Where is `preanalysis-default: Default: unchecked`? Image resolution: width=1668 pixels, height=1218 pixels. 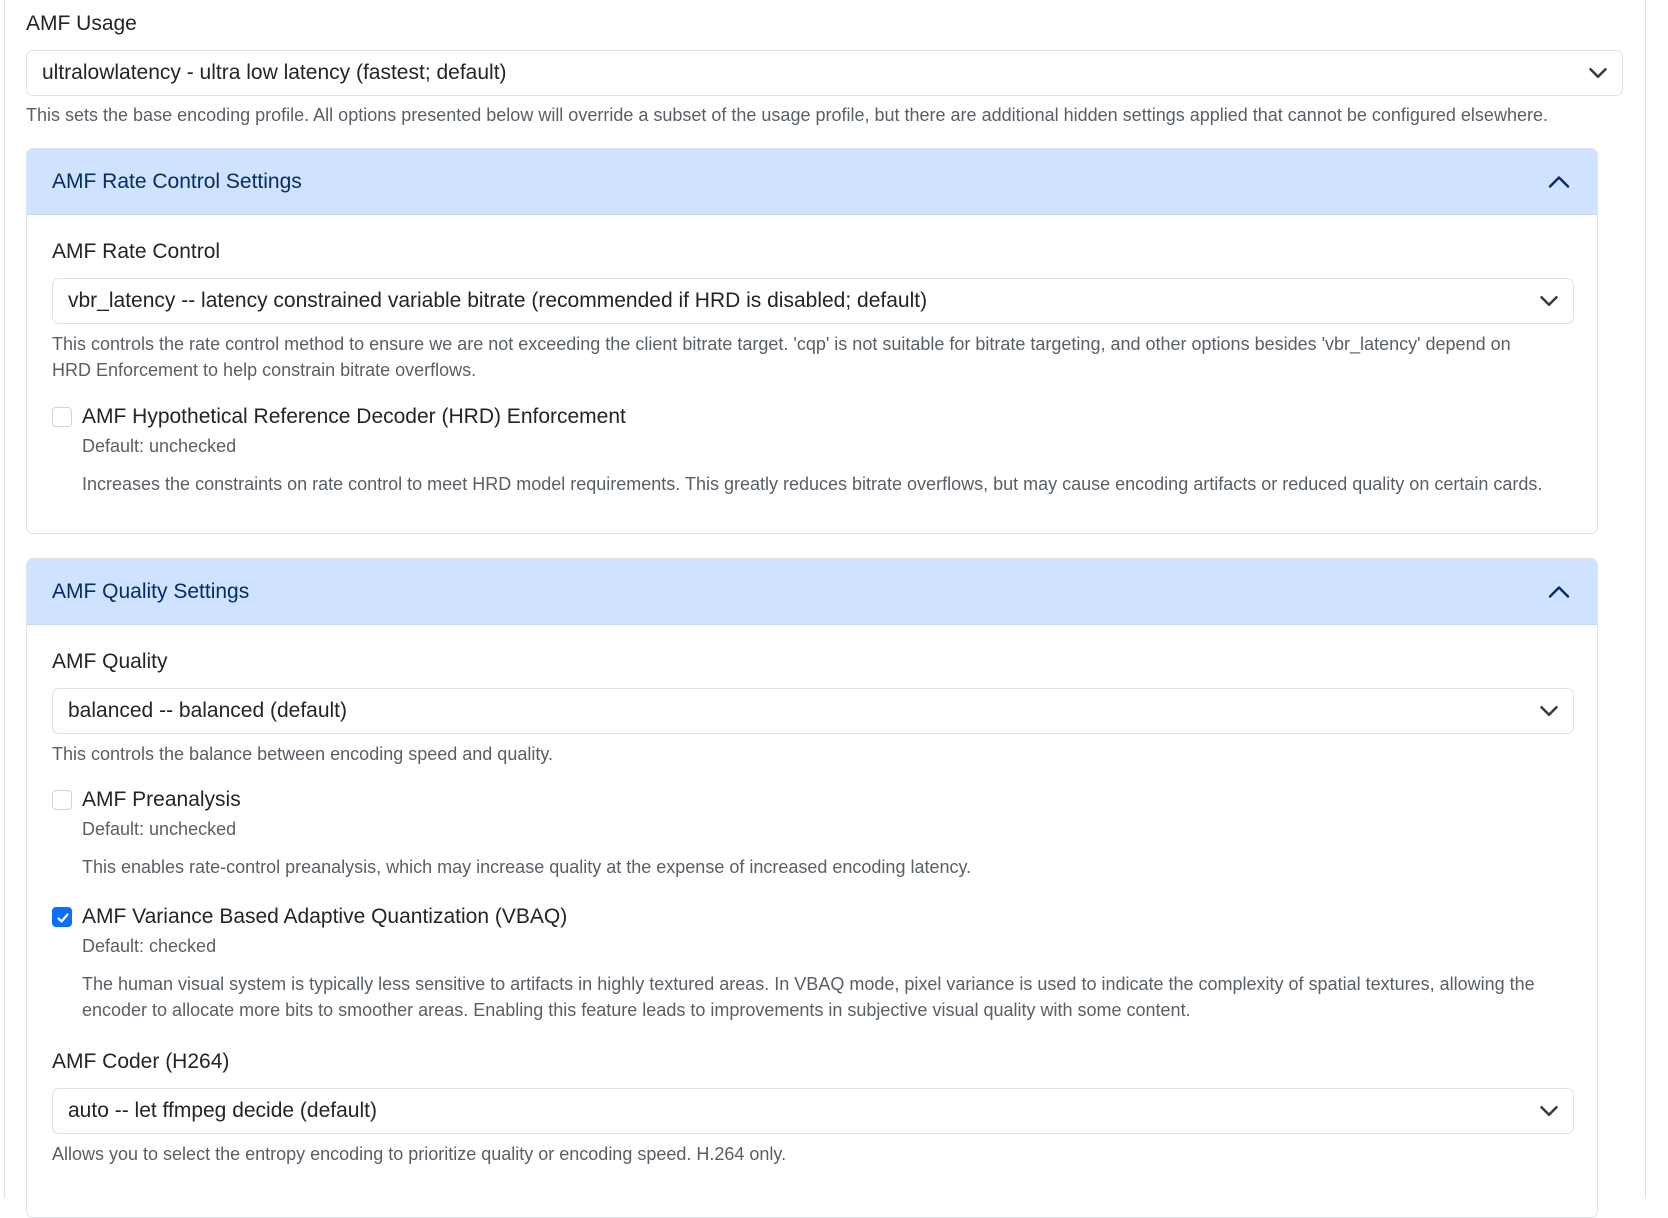 preanalysis-default: Default: unchecked is located at coordinates (159, 829).